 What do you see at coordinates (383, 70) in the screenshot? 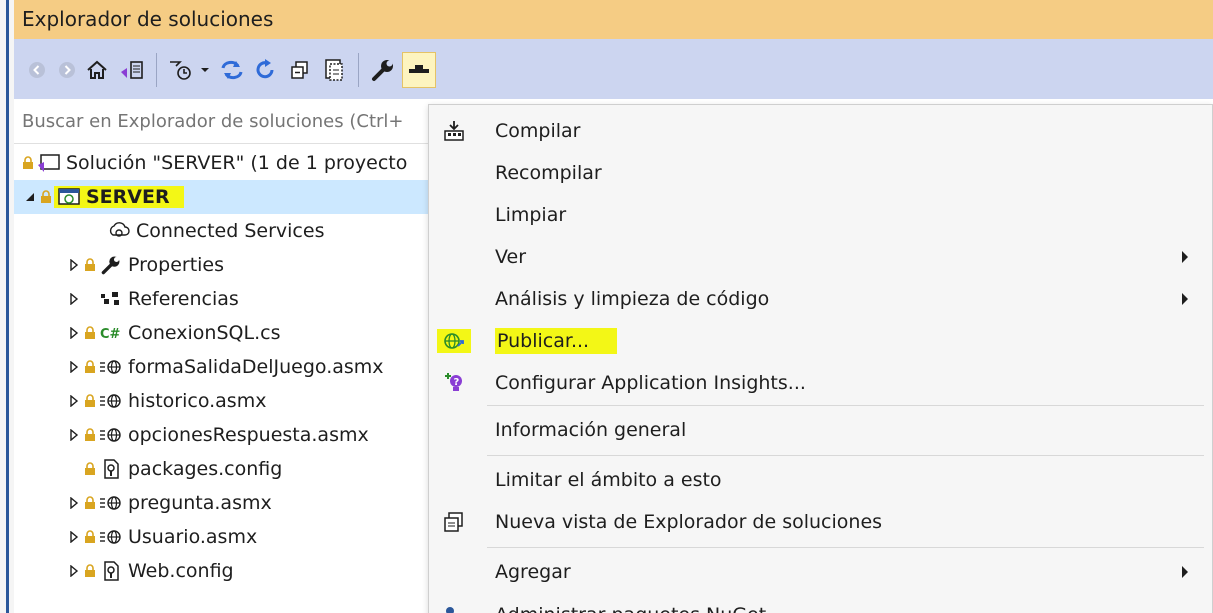
I see `properties-button` at bounding box center [383, 70].